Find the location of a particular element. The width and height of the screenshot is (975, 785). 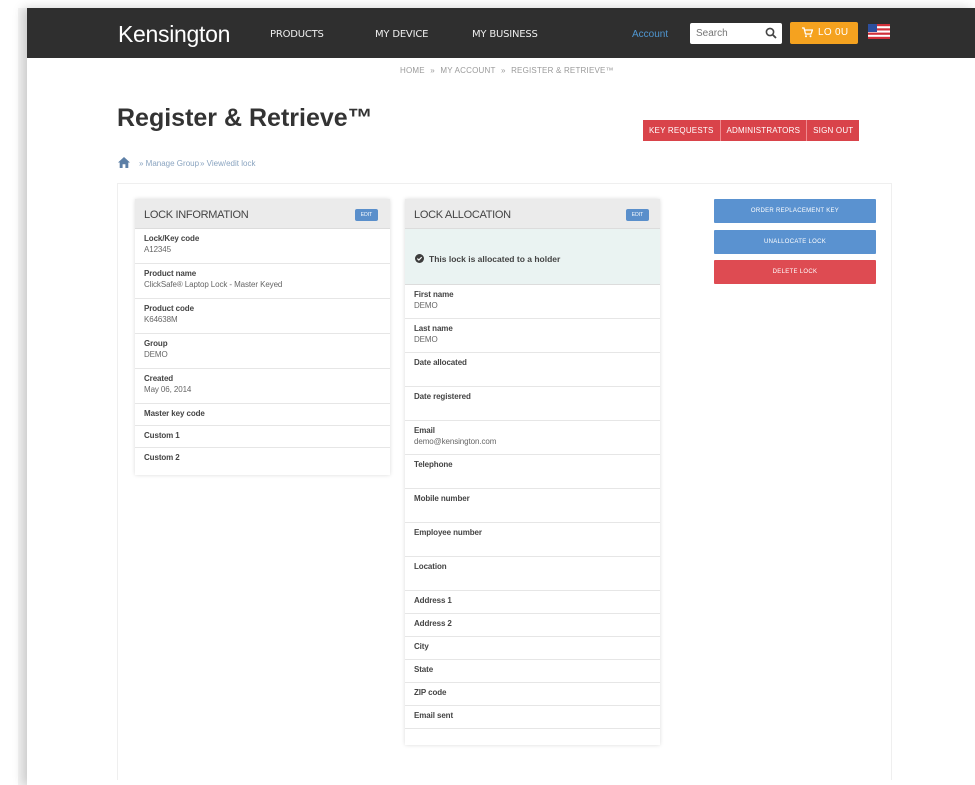

row-label: Email is located at coordinates (424, 430).